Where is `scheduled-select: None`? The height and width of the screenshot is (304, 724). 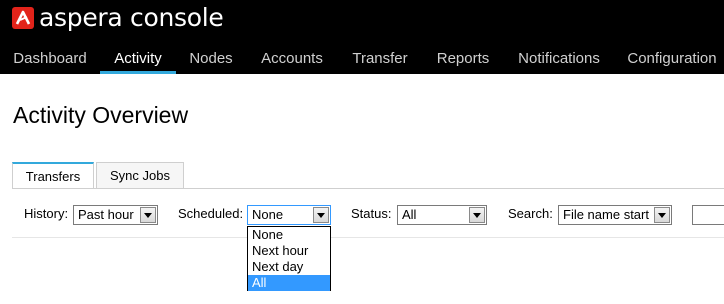 scheduled-select: None is located at coordinates (289, 215).